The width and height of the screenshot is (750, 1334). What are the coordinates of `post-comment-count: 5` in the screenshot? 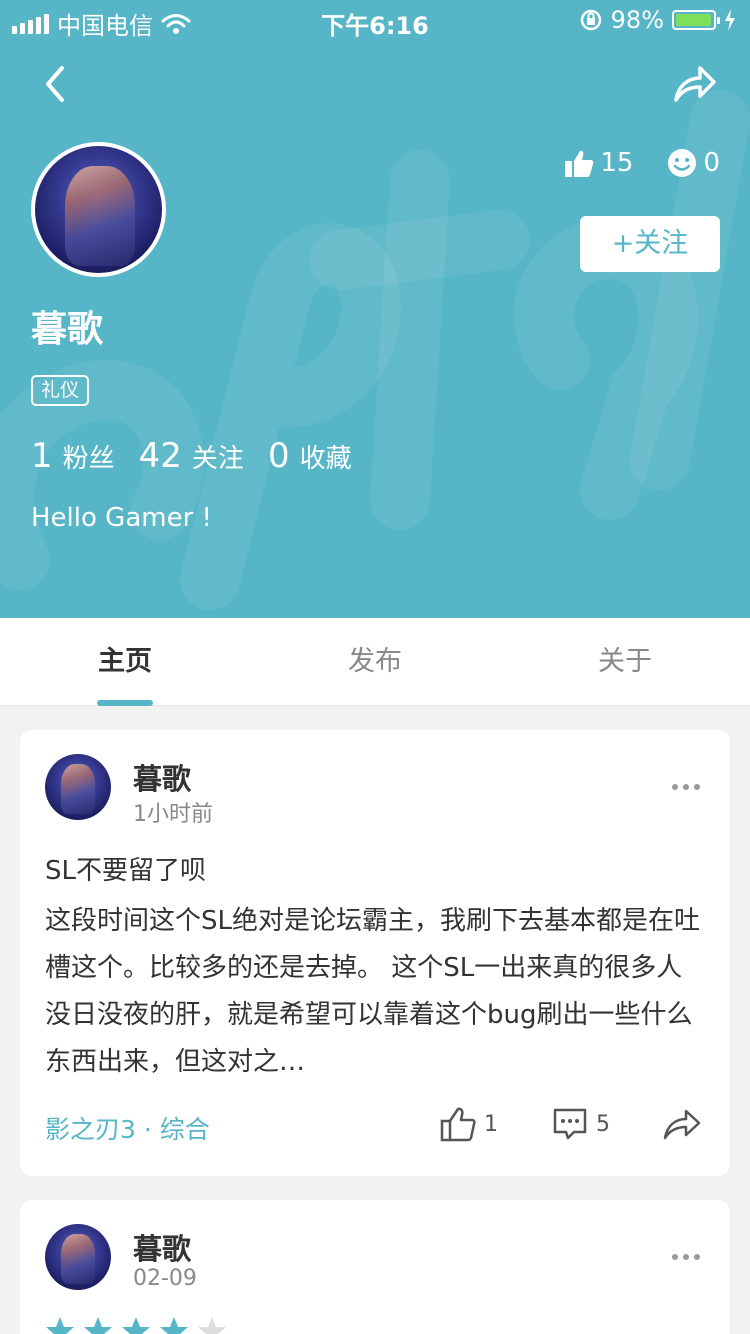 It's located at (603, 1124).